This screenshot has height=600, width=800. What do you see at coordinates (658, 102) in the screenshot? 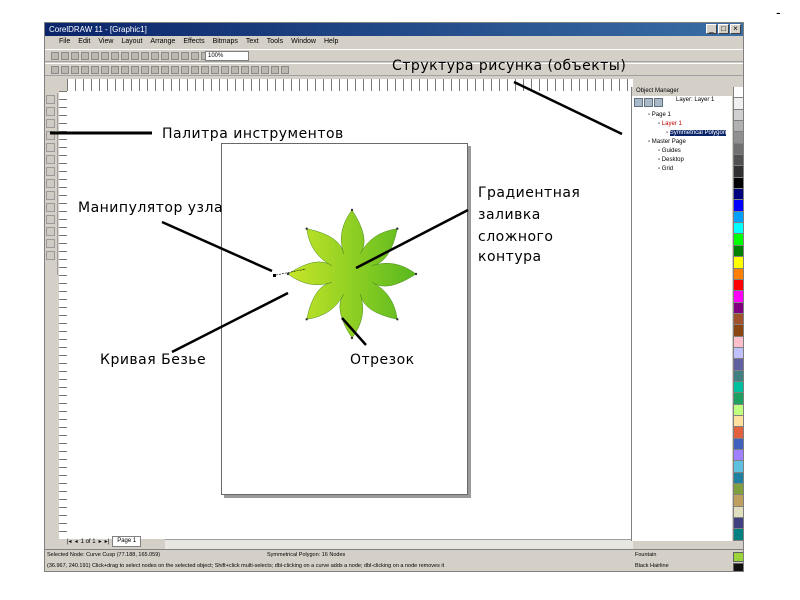
I see `layer-manager-view-icon` at bounding box center [658, 102].